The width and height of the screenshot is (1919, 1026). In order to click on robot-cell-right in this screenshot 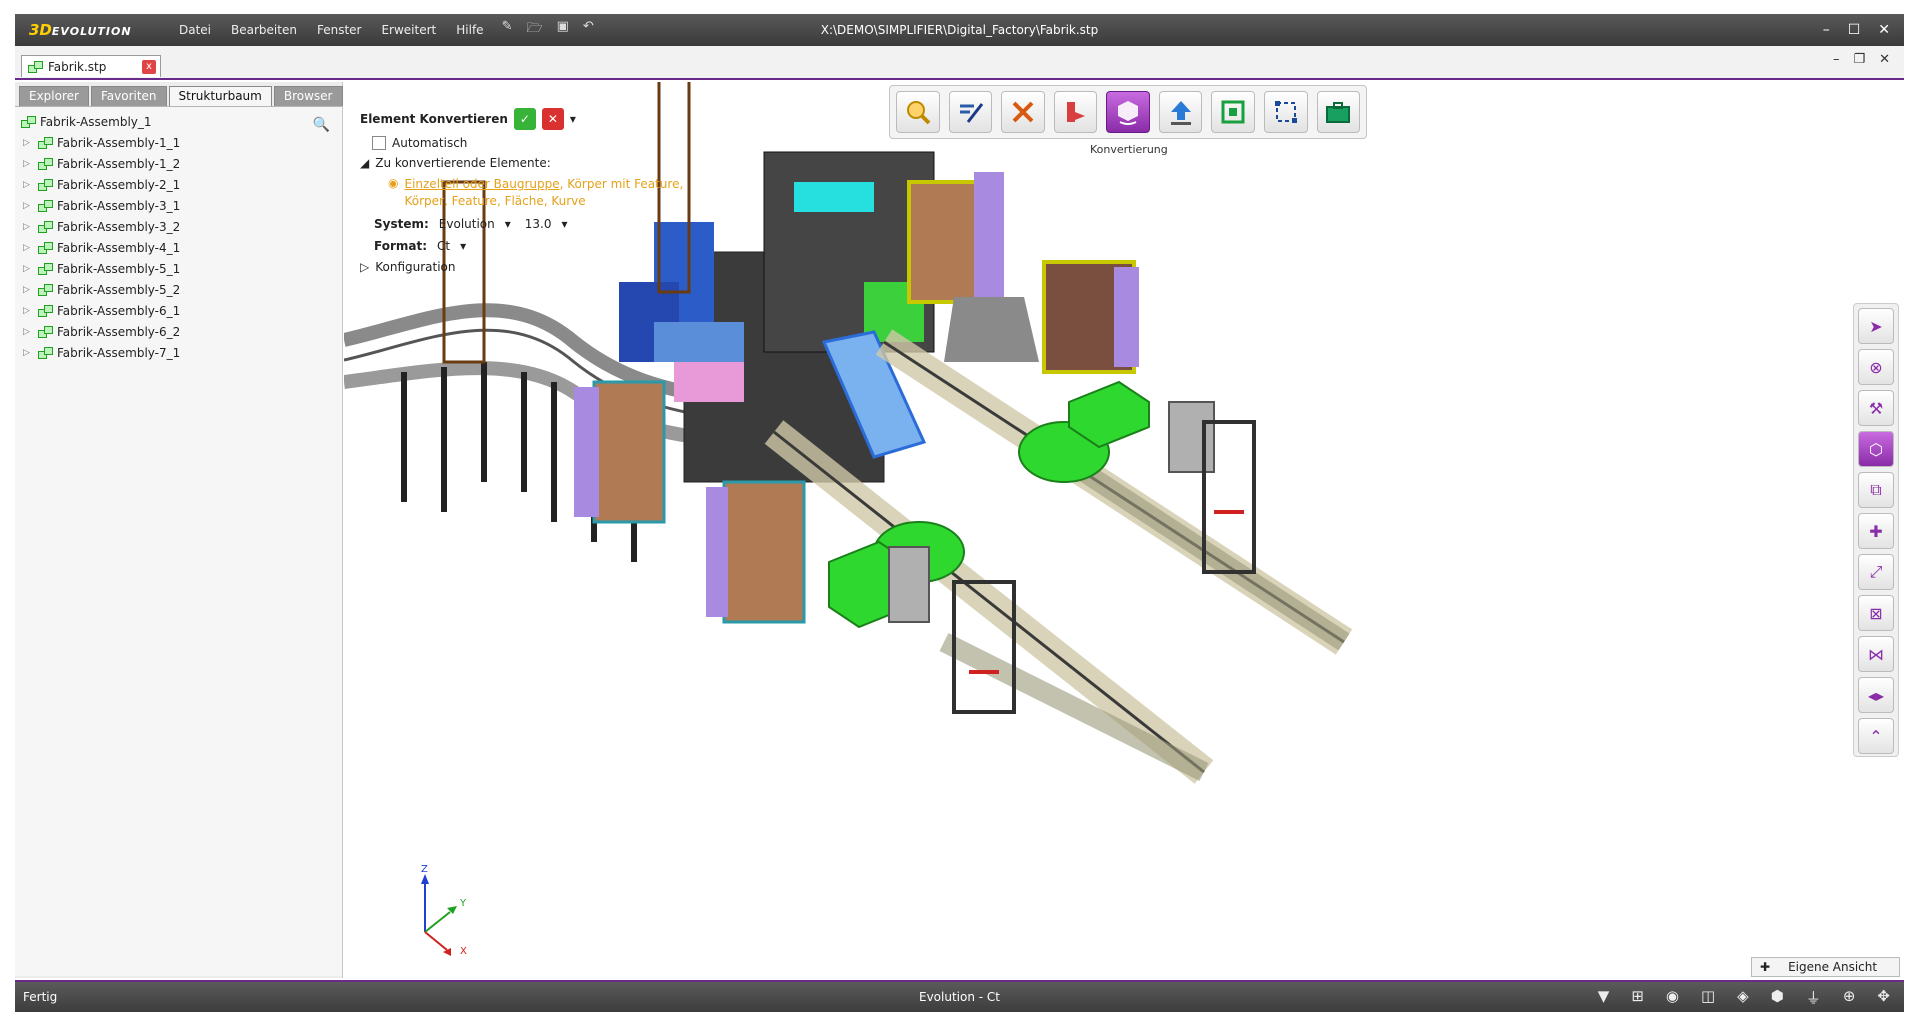, I will do `click(1023, 273)`.